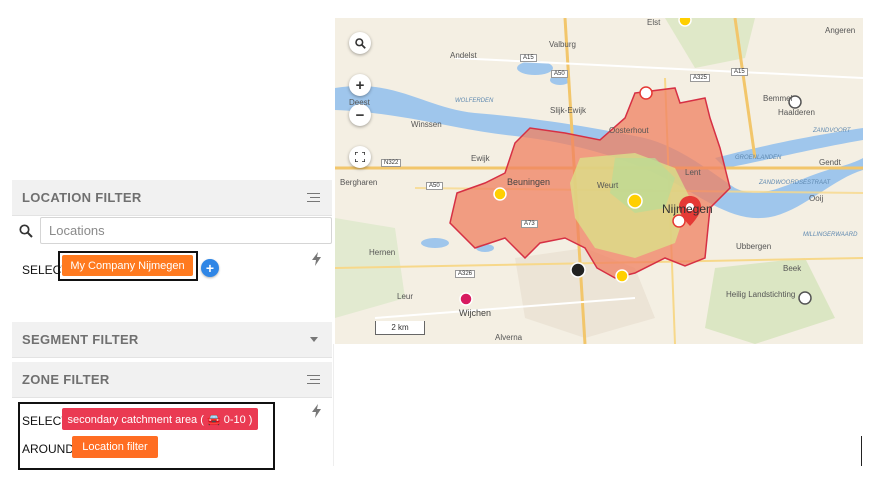 The height and width of the screenshot is (482, 880). Describe the element at coordinates (359, 182) in the screenshot. I see `map-label-bergharen: Bergharen` at that location.